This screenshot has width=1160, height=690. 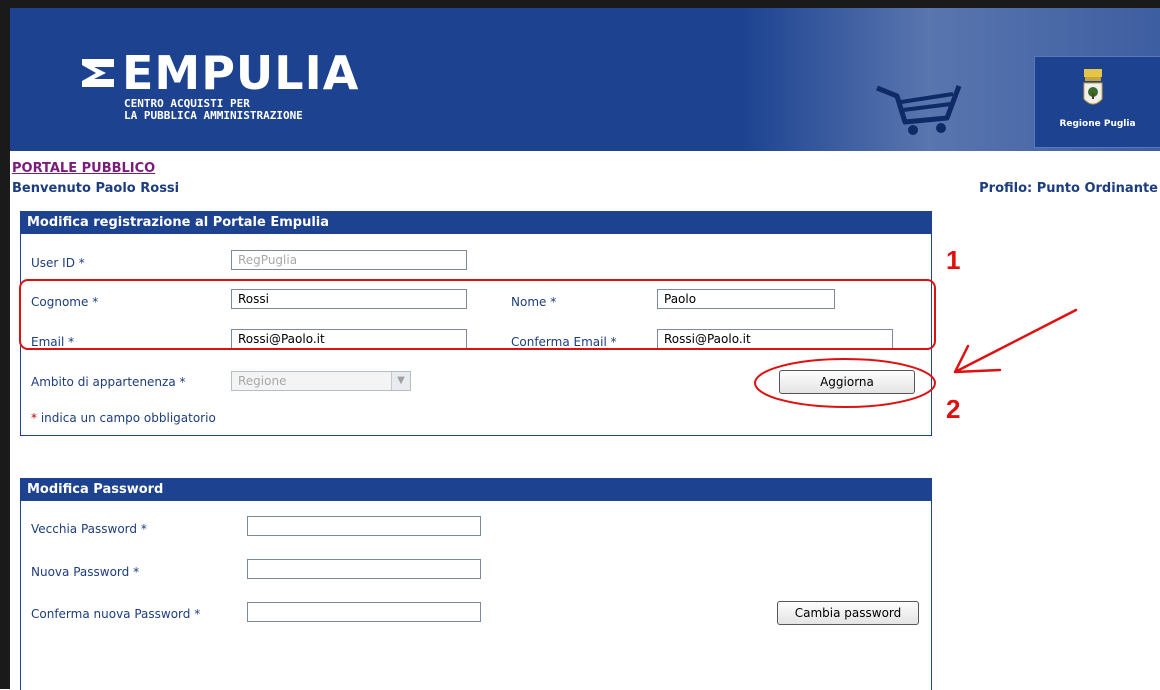 What do you see at coordinates (848, 613) in the screenshot?
I see `cambia-password-button: Cambia password` at bounding box center [848, 613].